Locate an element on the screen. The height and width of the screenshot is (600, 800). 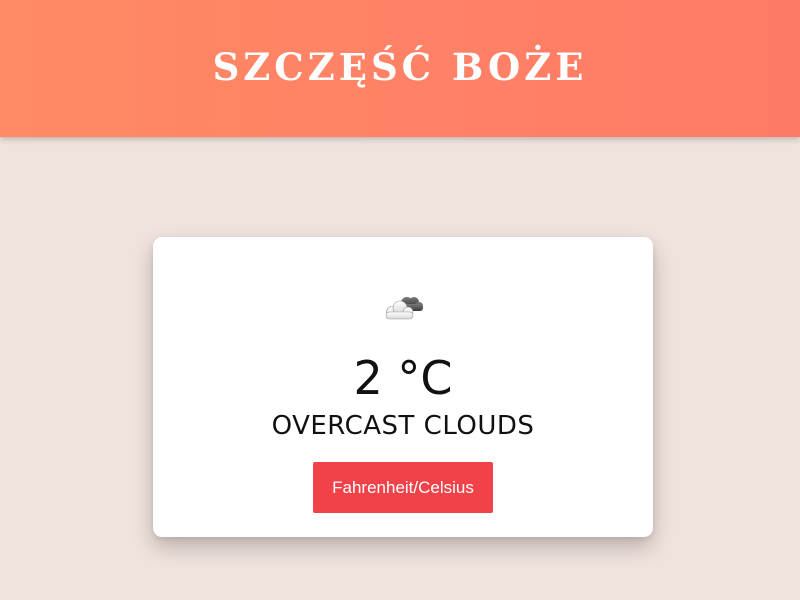
weather-description: OVERCAST CLOUDS is located at coordinates (403, 426).